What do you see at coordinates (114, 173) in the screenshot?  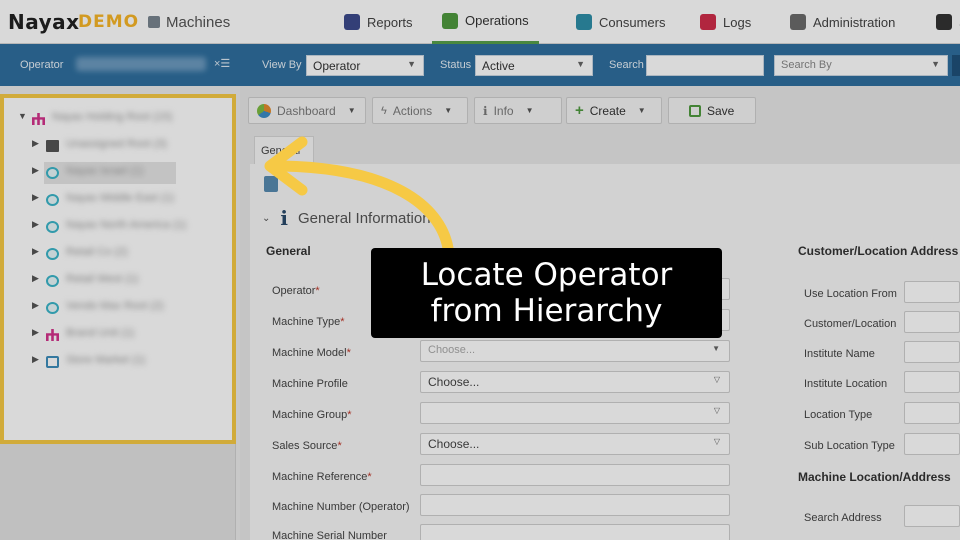 I see `tree-node-selected: ▶ Nayax Israel (1)` at bounding box center [114, 173].